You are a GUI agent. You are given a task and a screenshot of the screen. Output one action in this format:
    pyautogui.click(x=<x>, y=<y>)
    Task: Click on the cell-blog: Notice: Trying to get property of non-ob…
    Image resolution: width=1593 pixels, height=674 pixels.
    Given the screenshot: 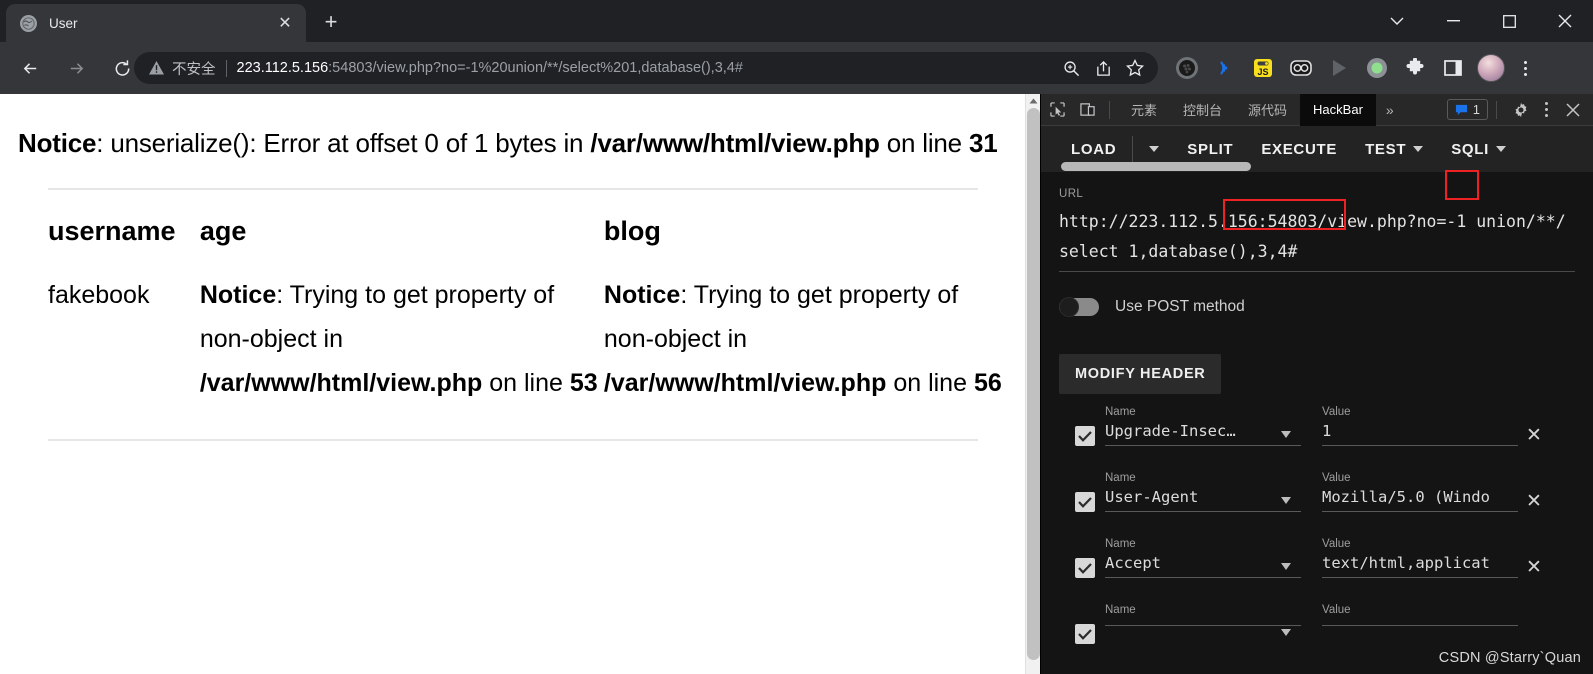 What is the action you would take?
    pyautogui.click(x=806, y=335)
    